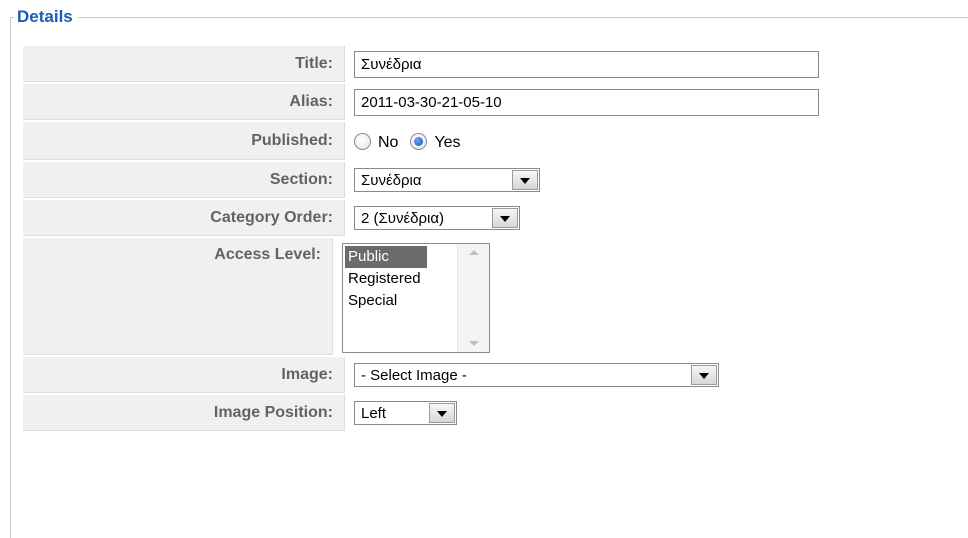 This screenshot has height=538, width=968. Describe the element at coordinates (362, 141) in the screenshot. I see `published-no-radio` at that location.